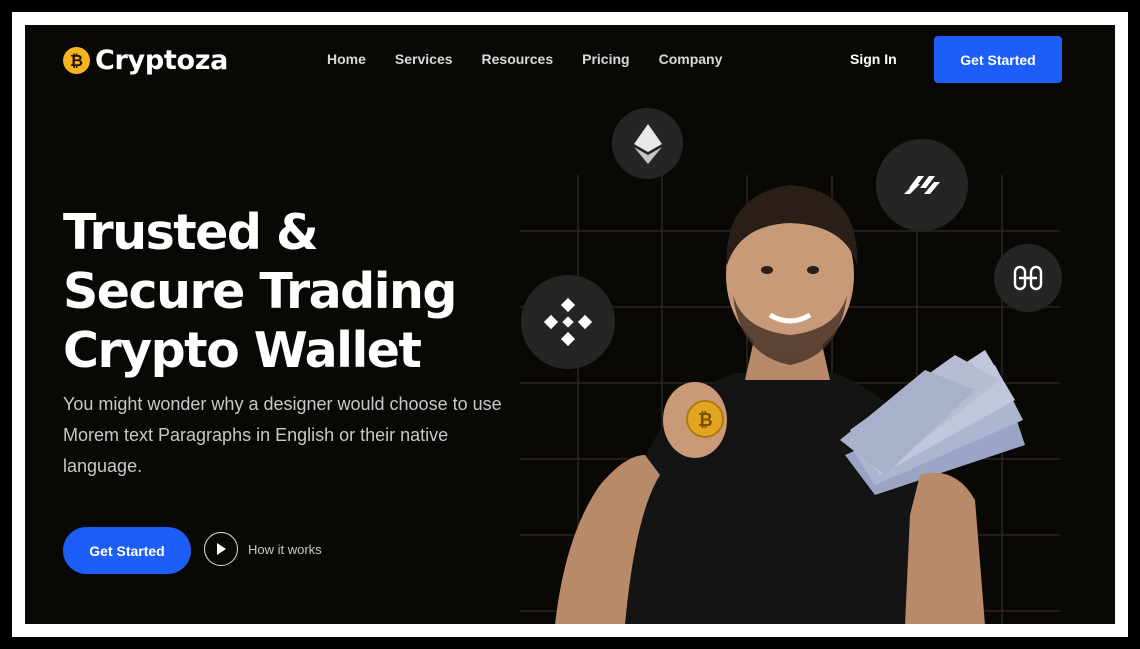 The image size is (1140, 649). What do you see at coordinates (518, 59) in the screenshot?
I see `nav-item-resources: Resources` at bounding box center [518, 59].